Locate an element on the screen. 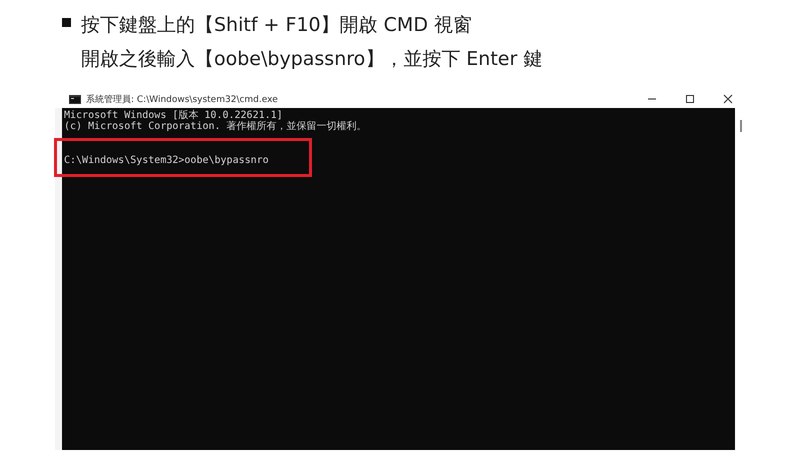 This screenshot has height=469, width=800. scrollbar-thumb is located at coordinates (741, 126).